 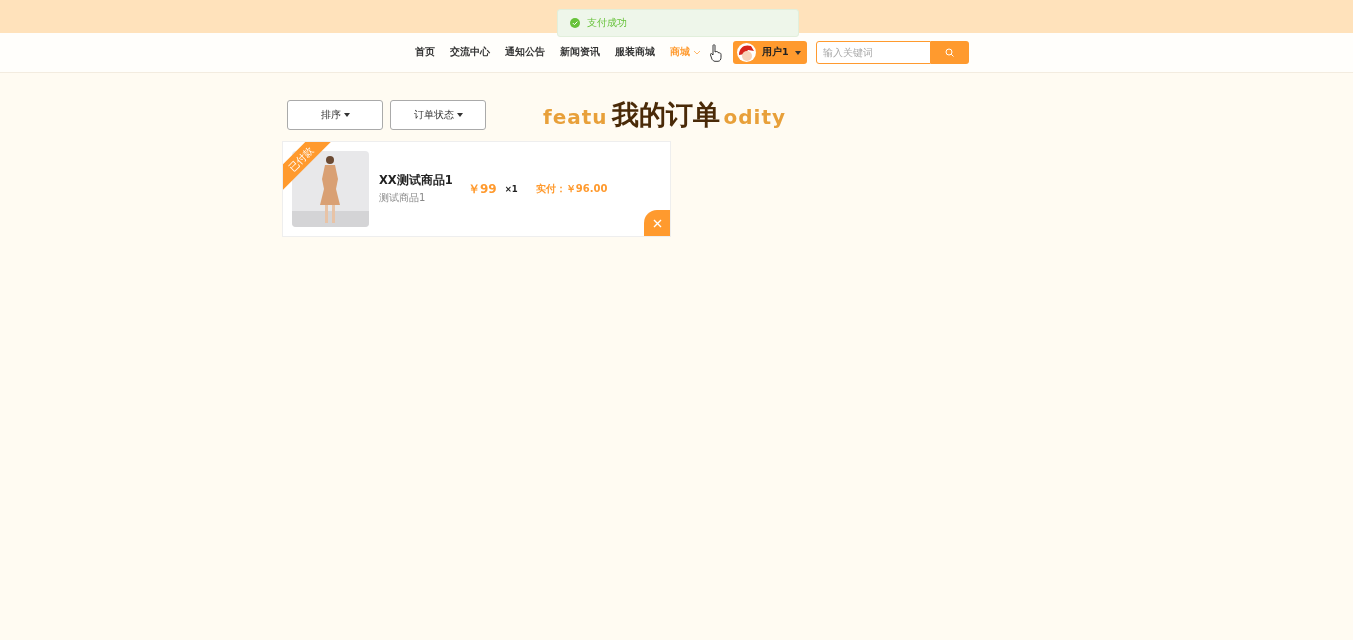 What do you see at coordinates (511, 189) in the screenshot?
I see `product-quantity: ×1` at bounding box center [511, 189].